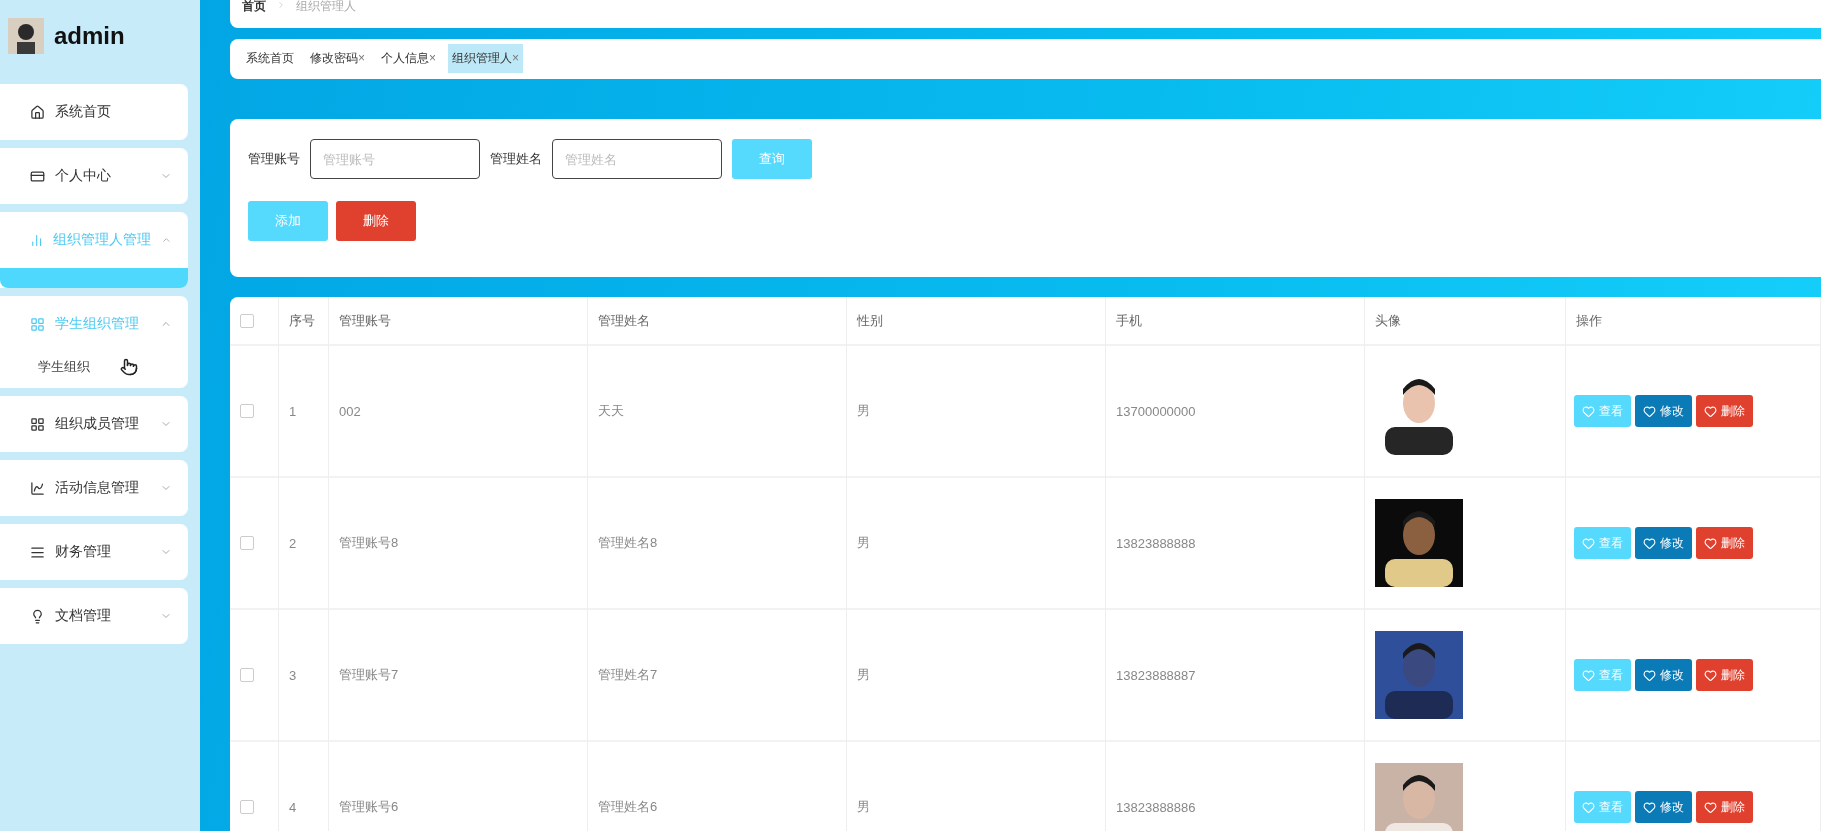 This screenshot has height=831, width=1821. Describe the element at coordinates (94, 616) in the screenshot. I see `menu-item: 文档管理` at that location.